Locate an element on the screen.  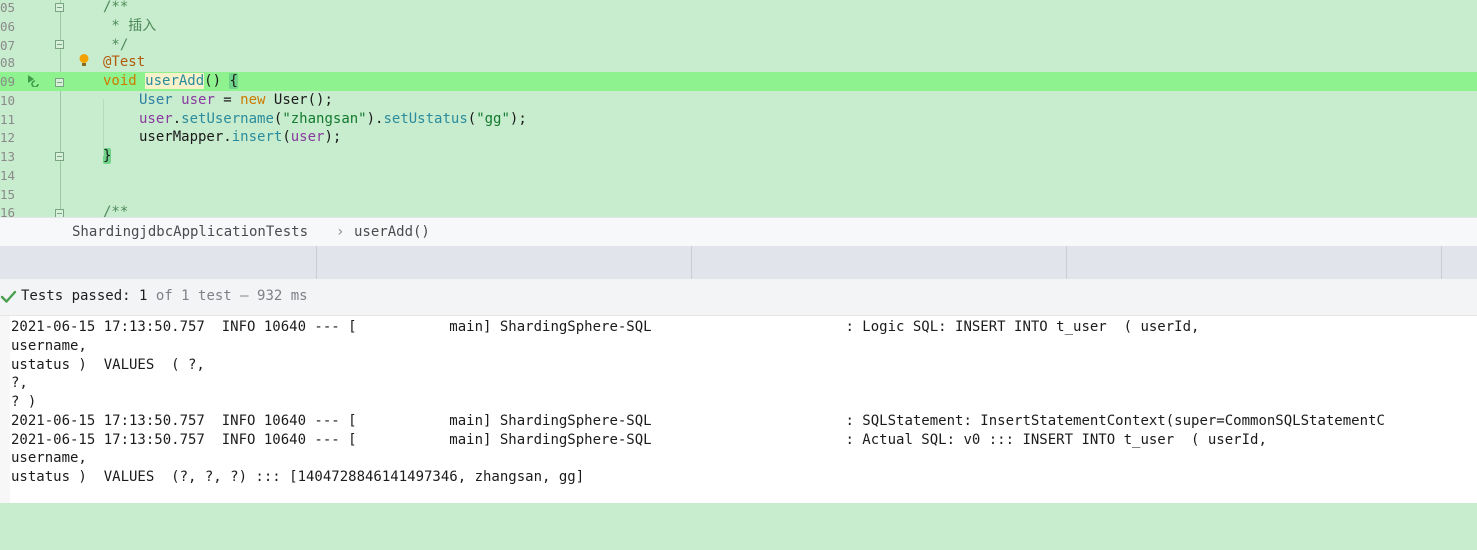
console-line: ?, is located at coordinates (19, 383).